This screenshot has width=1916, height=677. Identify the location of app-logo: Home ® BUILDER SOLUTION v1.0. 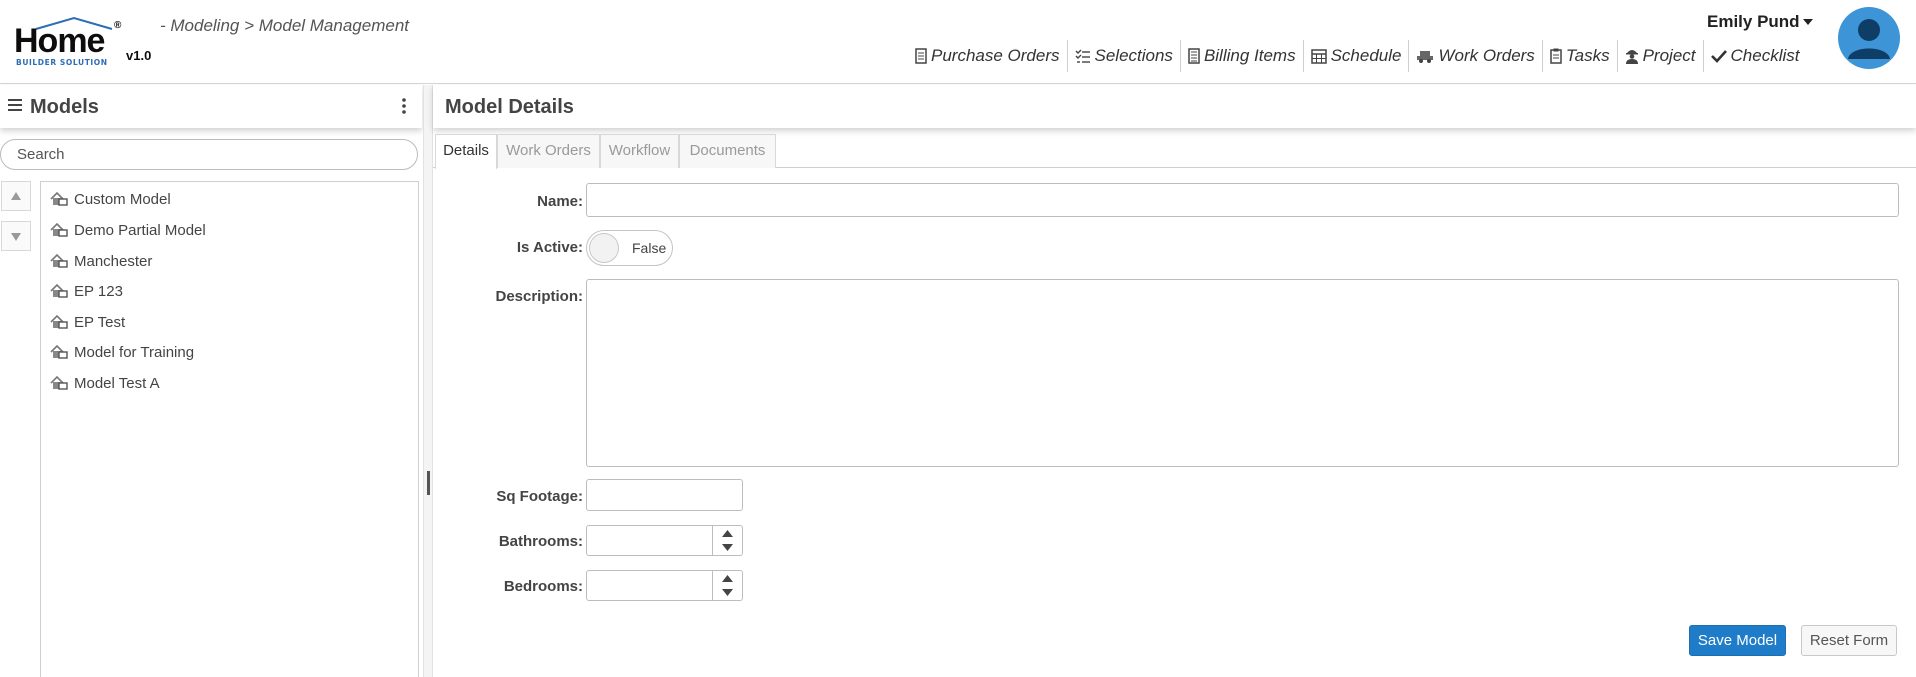
(84, 43).